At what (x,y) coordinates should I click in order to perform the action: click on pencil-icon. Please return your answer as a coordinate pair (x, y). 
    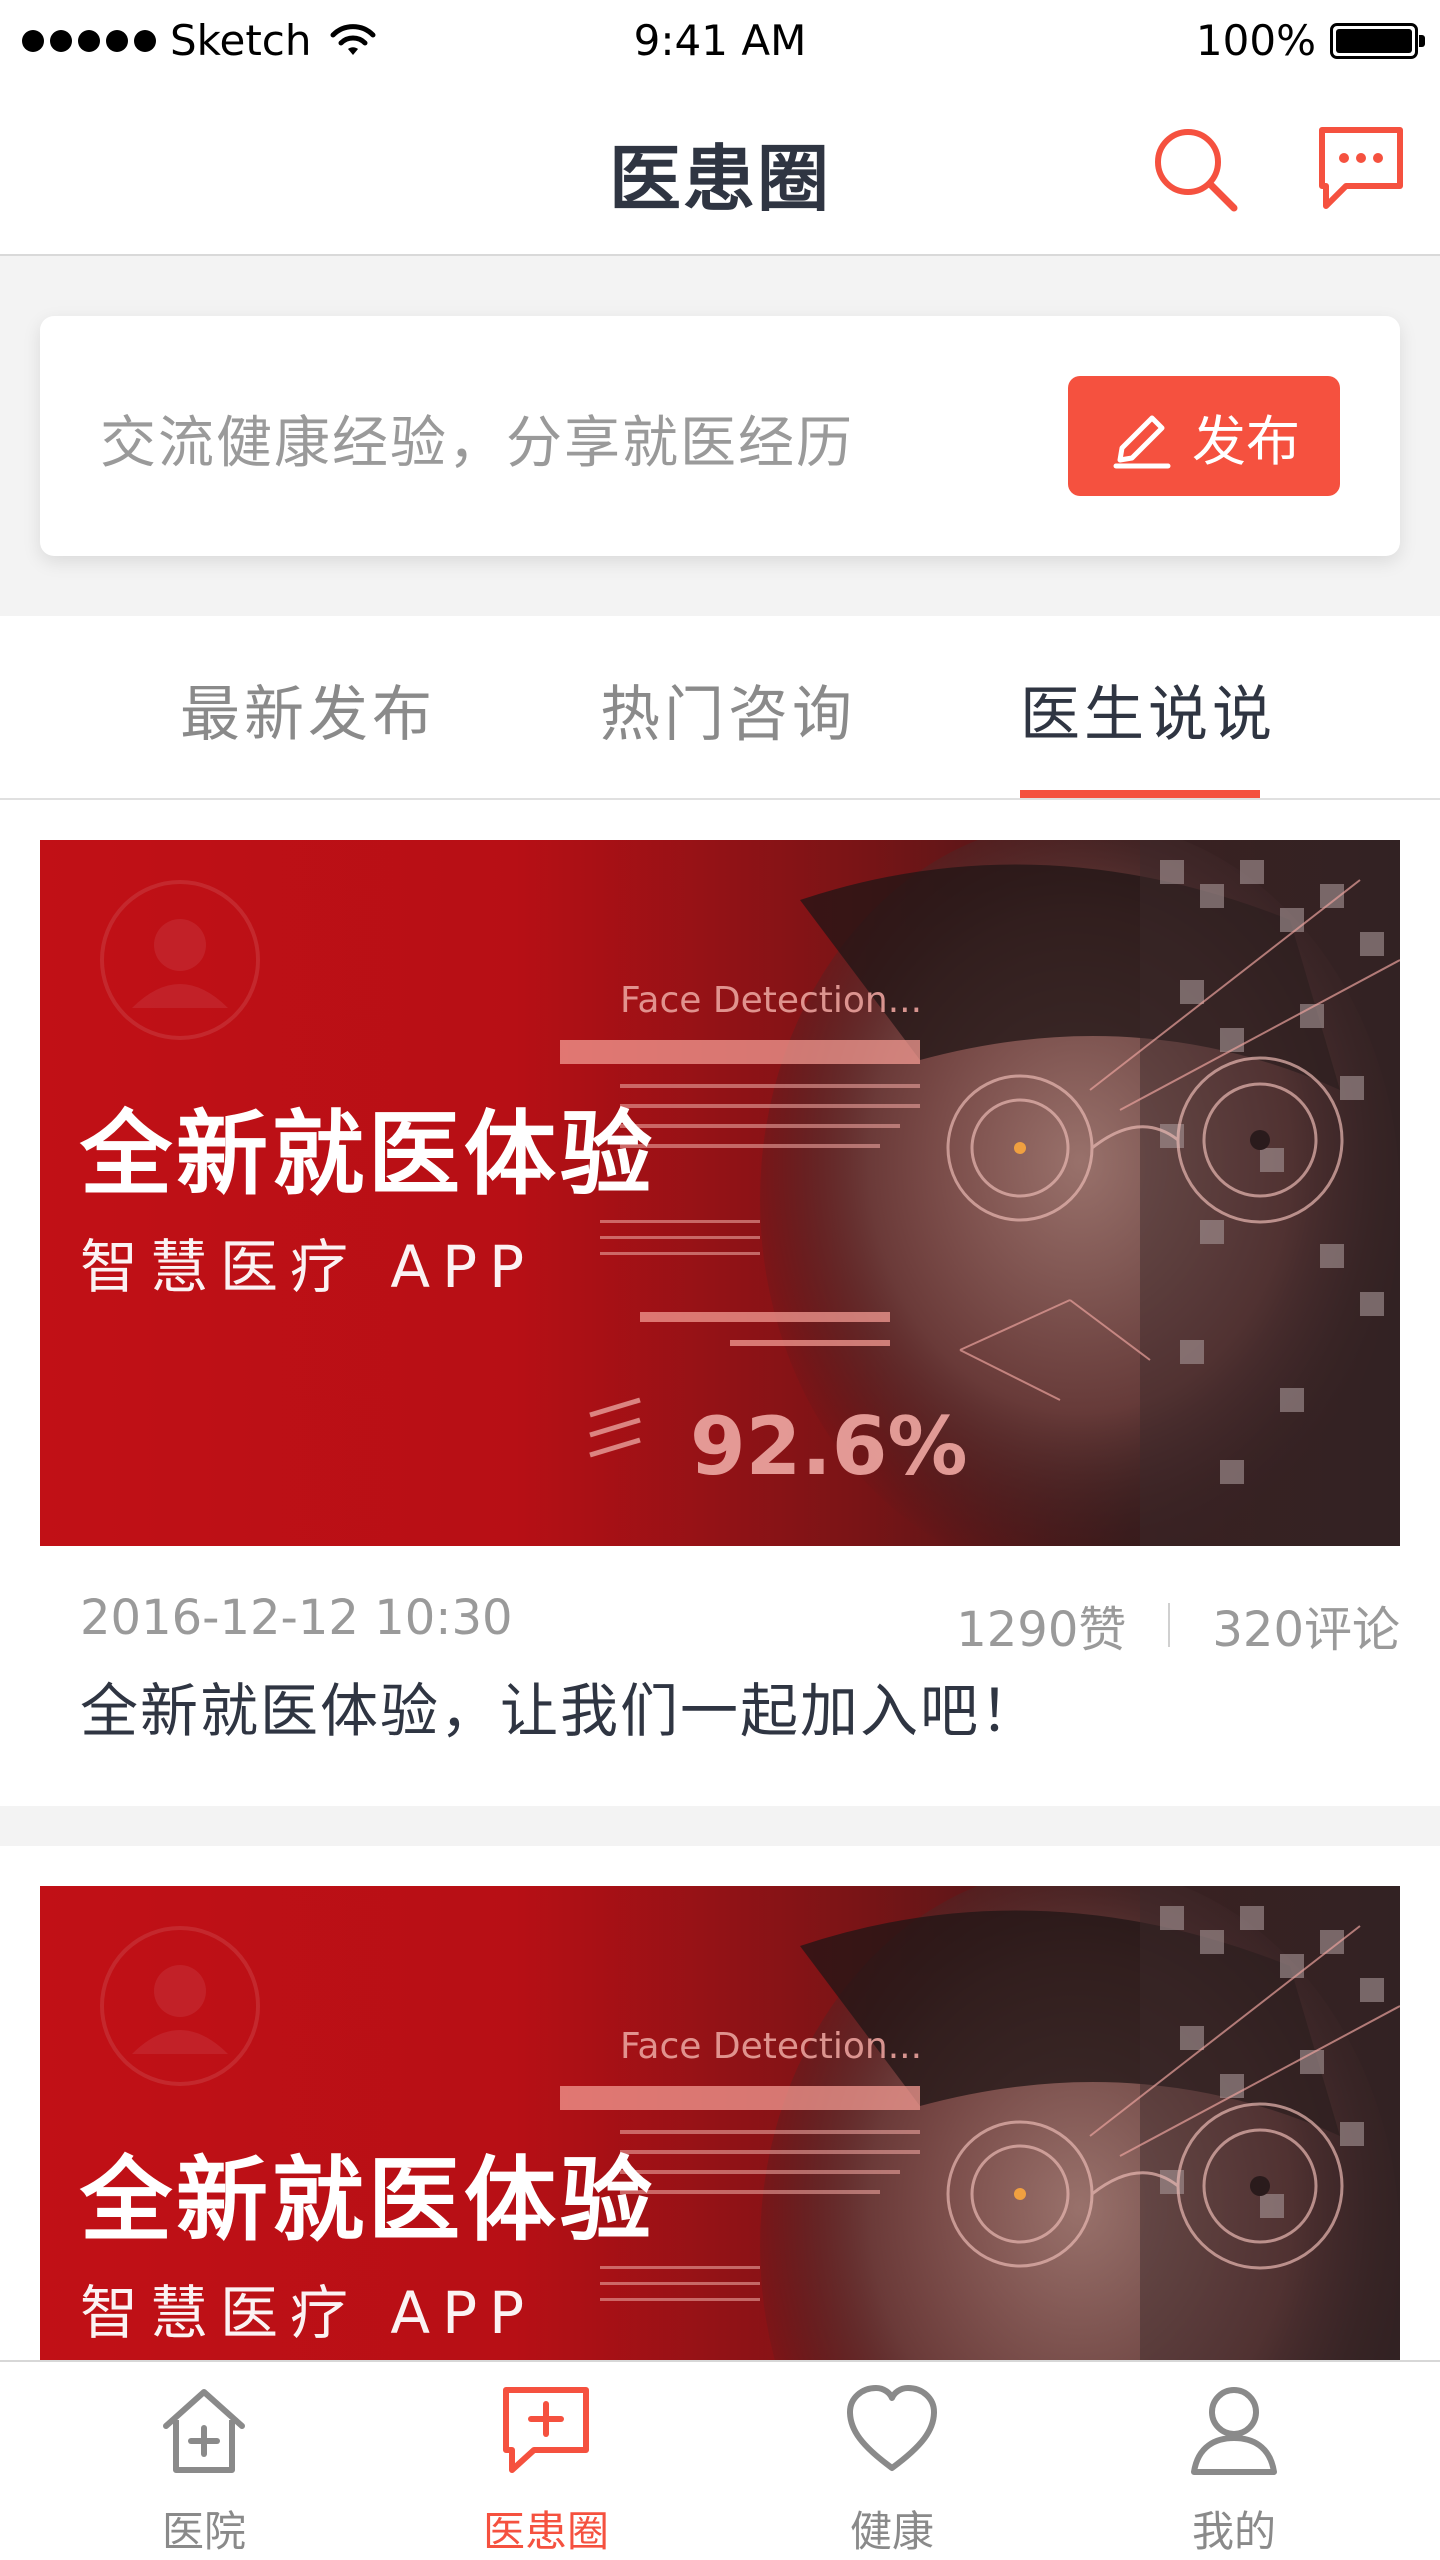
    Looking at the image, I should click on (1142, 442).